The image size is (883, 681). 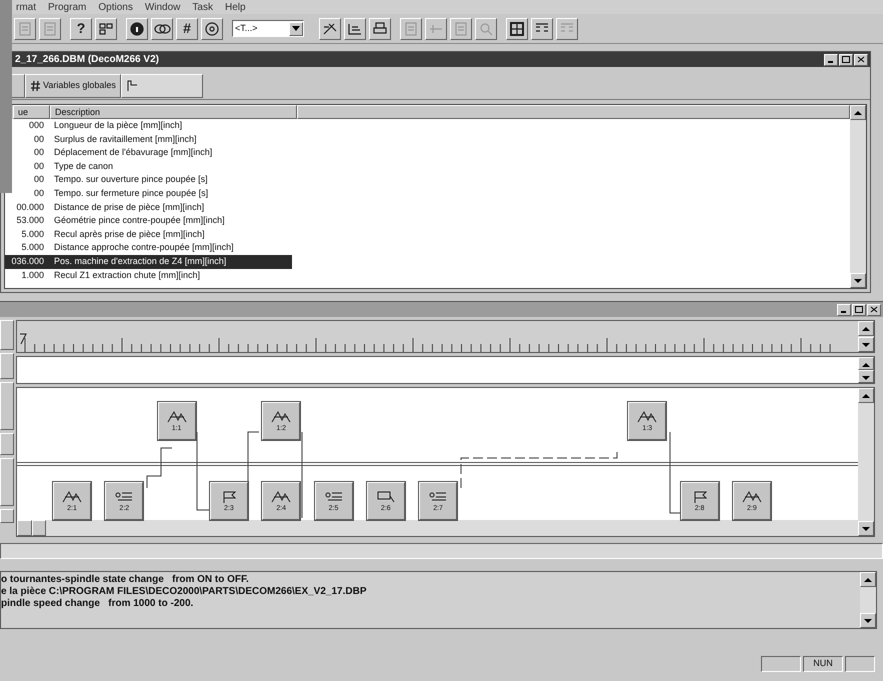 I want to click on num-lock-indicator: NUN, so click(x=823, y=664).